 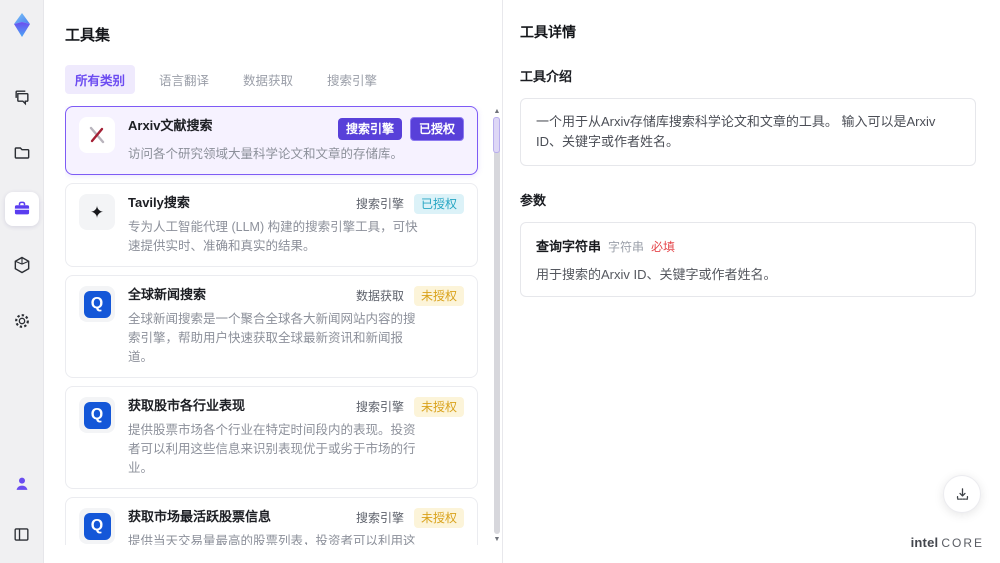 What do you see at coordinates (496, 135) in the screenshot?
I see `scrollbar-thumb` at bounding box center [496, 135].